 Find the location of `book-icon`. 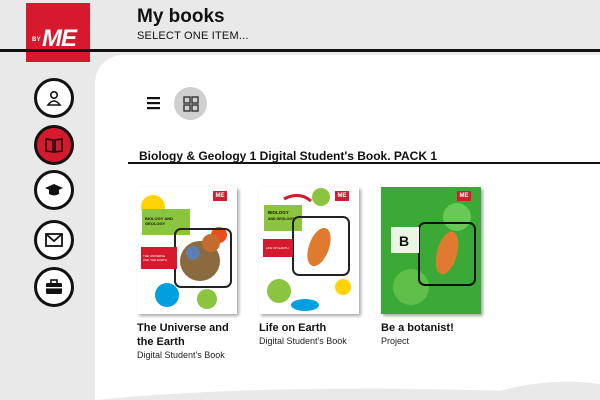

book-icon is located at coordinates (54, 145).